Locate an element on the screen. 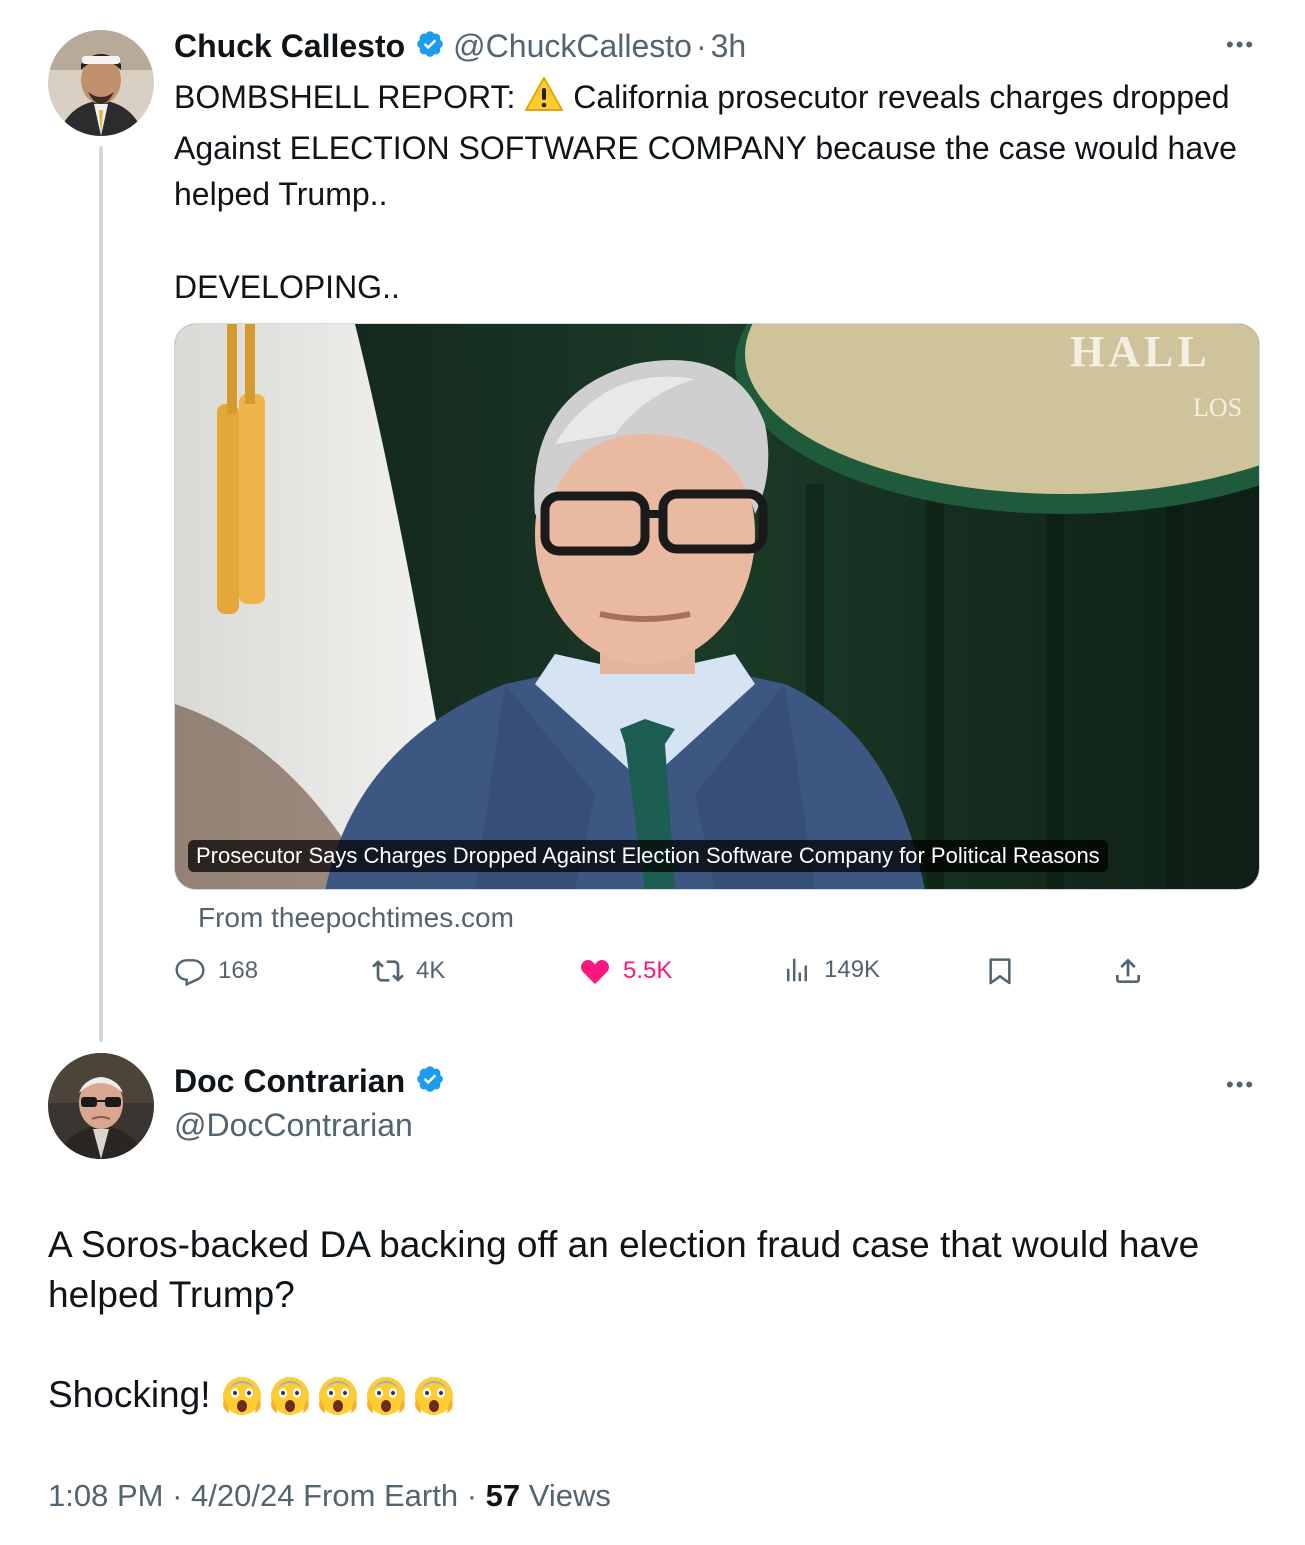  heart-filled-icon is located at coordinates (595, 971).